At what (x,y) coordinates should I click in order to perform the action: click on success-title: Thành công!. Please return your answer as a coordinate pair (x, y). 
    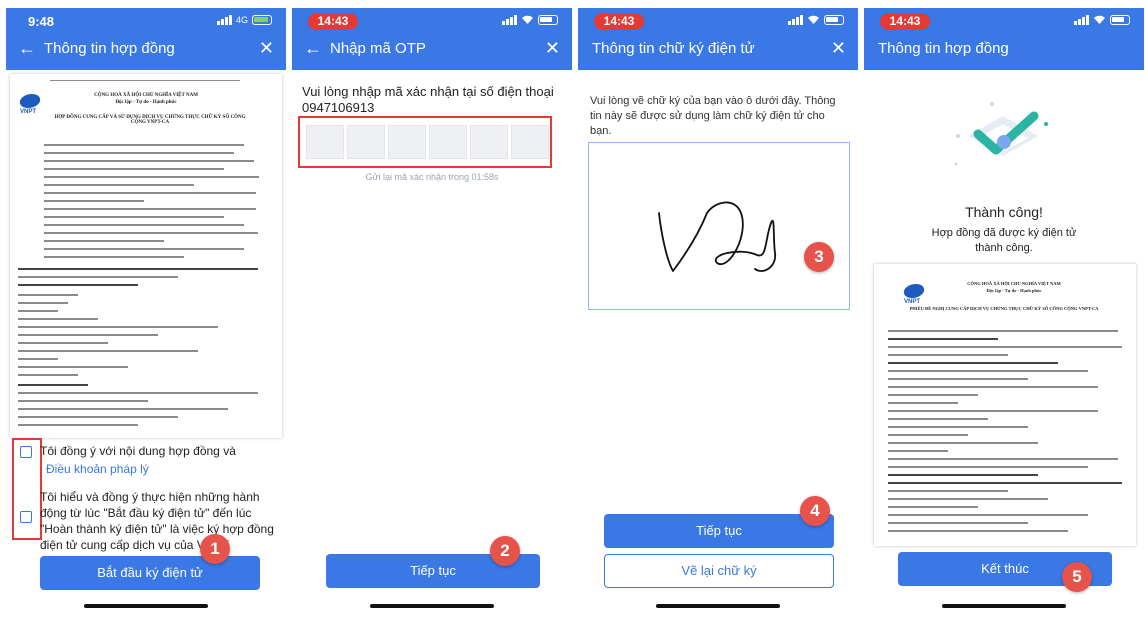
    Looking at the image, I should click on (1004, 212).